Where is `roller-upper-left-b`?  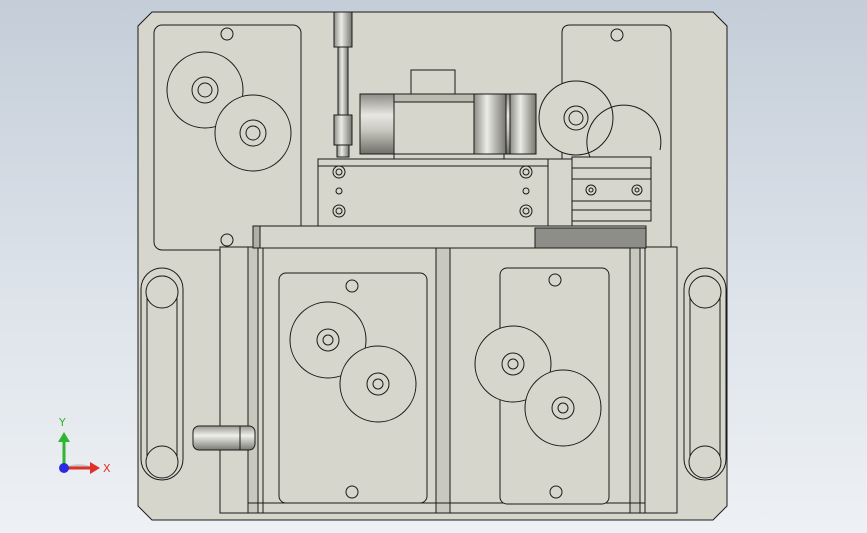
roller-upper-left-b is located at coordinates (253, 133).